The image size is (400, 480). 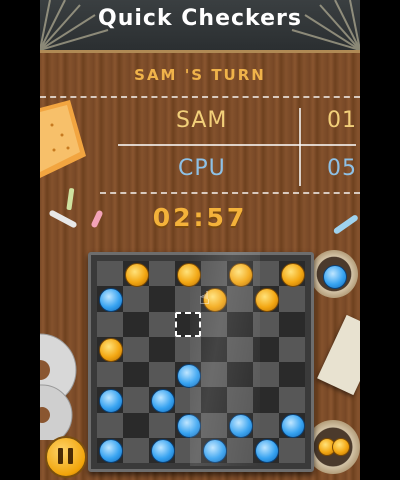 What do you see at coordinates (335, 277) in the screenshot?
I see `captured-blue-piece` at bounding box center [335, 277].